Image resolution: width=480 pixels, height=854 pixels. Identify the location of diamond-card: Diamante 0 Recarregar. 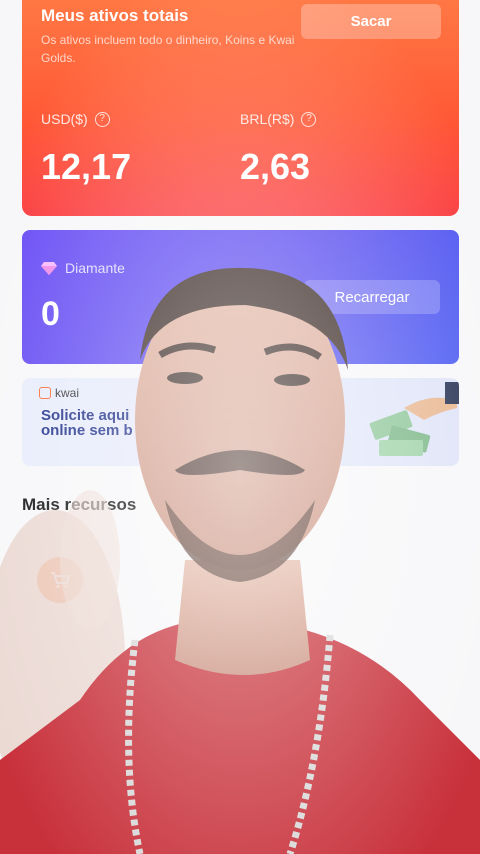
(240, 297).